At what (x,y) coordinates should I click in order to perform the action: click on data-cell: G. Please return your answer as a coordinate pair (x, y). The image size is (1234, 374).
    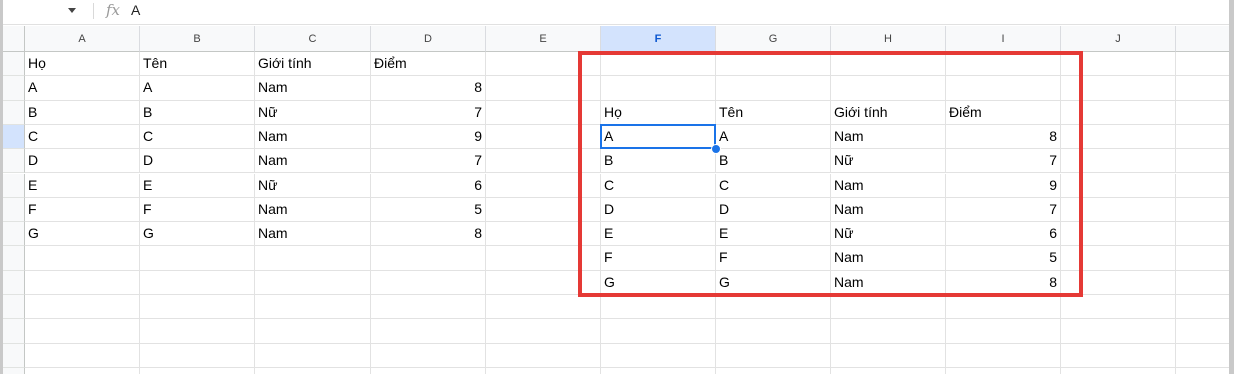
    Looking at the image, I should click on (773, 282).